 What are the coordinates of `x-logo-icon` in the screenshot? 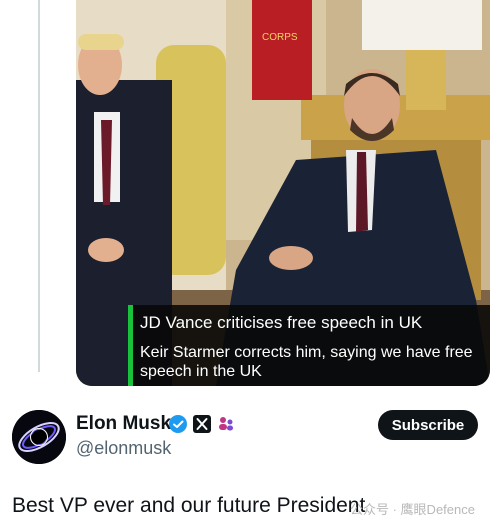 It's located at (202, 424).